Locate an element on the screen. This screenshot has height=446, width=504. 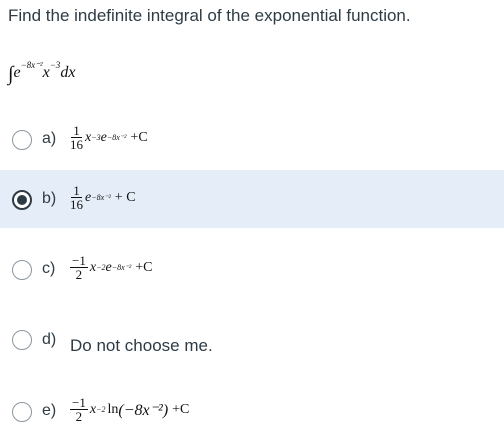
option-c-constant: +C is located at coordinates (144, 267).